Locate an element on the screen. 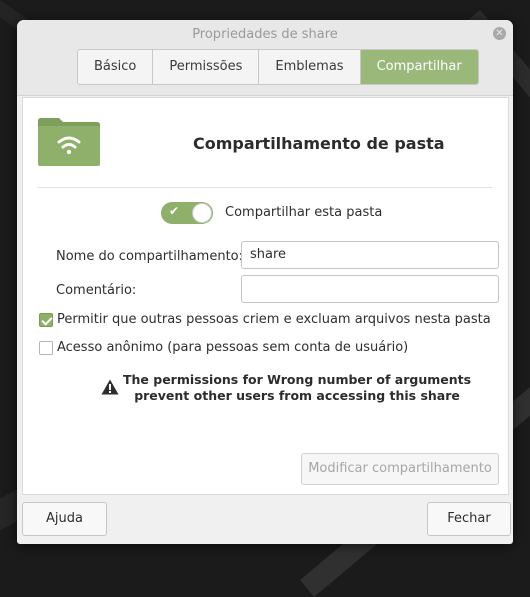  tab-bar: Básico Permissões Emblemas Compartilhar is located at coordinates (278, 67).